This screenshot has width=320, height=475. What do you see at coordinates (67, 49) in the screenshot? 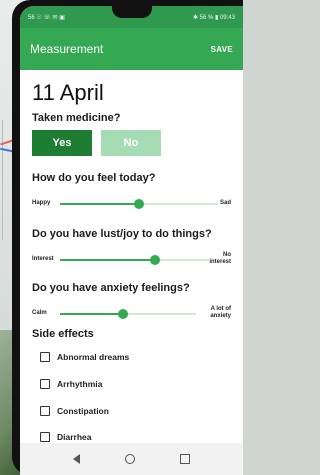
I see `app-title: Measurement` at bounding box center [67, 49].